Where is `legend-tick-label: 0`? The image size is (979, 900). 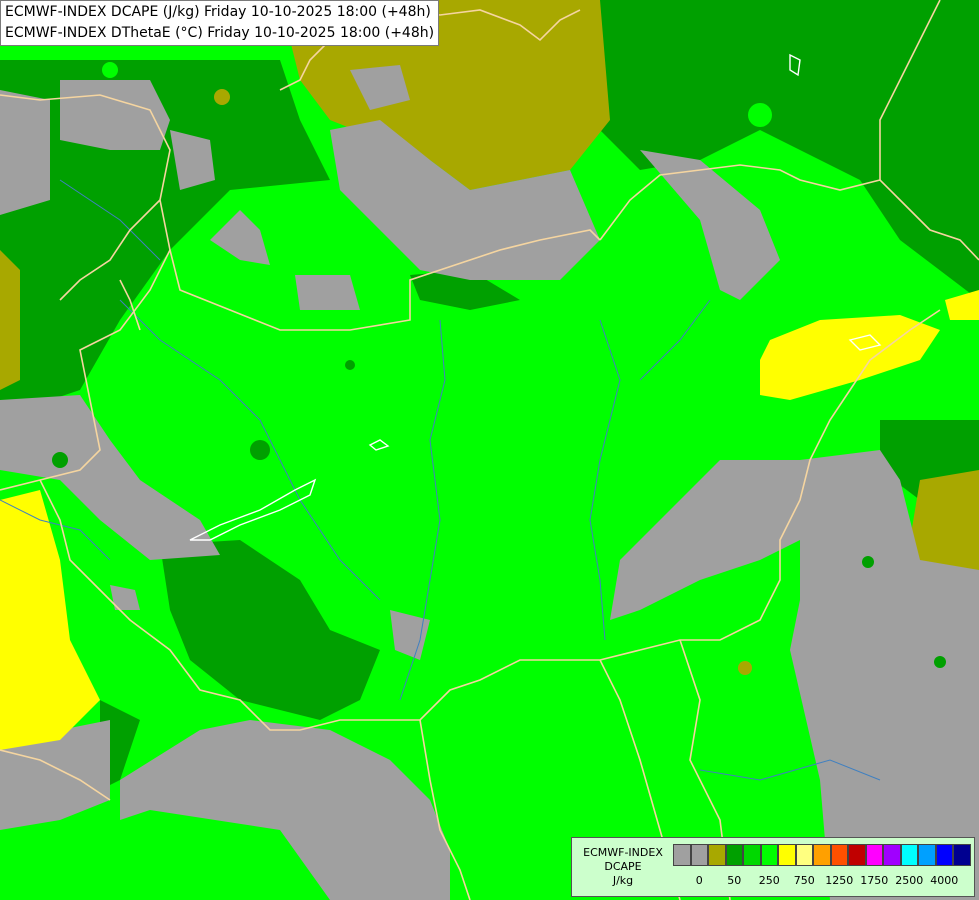 legend-tick-label: 0 is located at coordinates (699, 880).